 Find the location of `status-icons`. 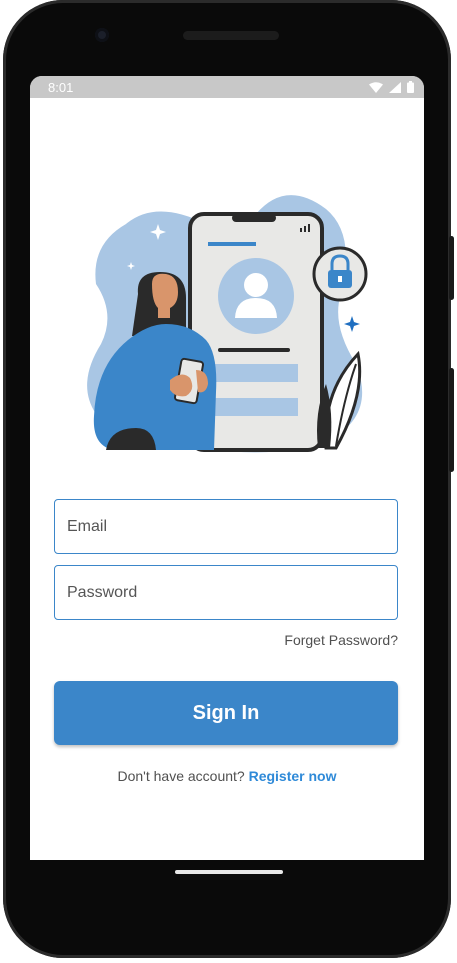

status-icons is located at coordinates (391, 87).